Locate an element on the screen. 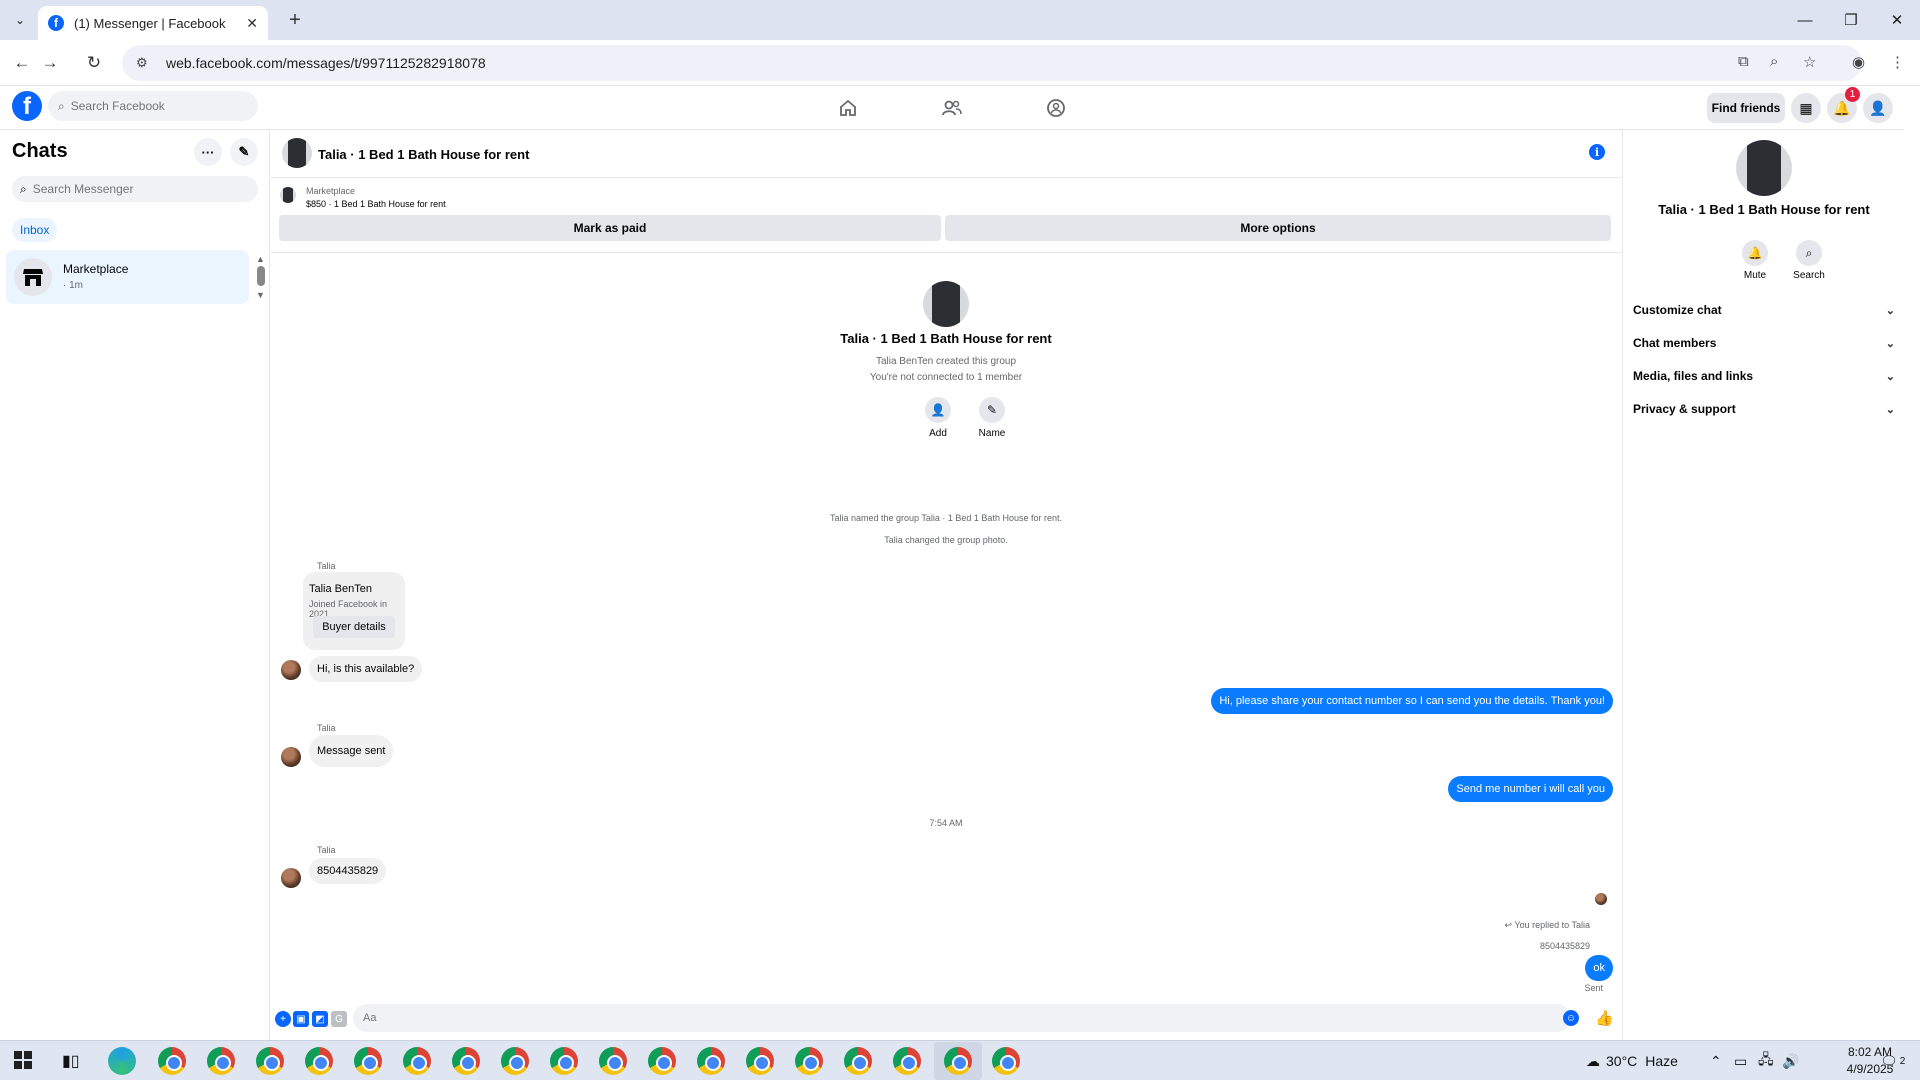 The width and height of the screenshot is (1920, 1081). tab-close-icon: ✕ is located at coordinates (252, 23).